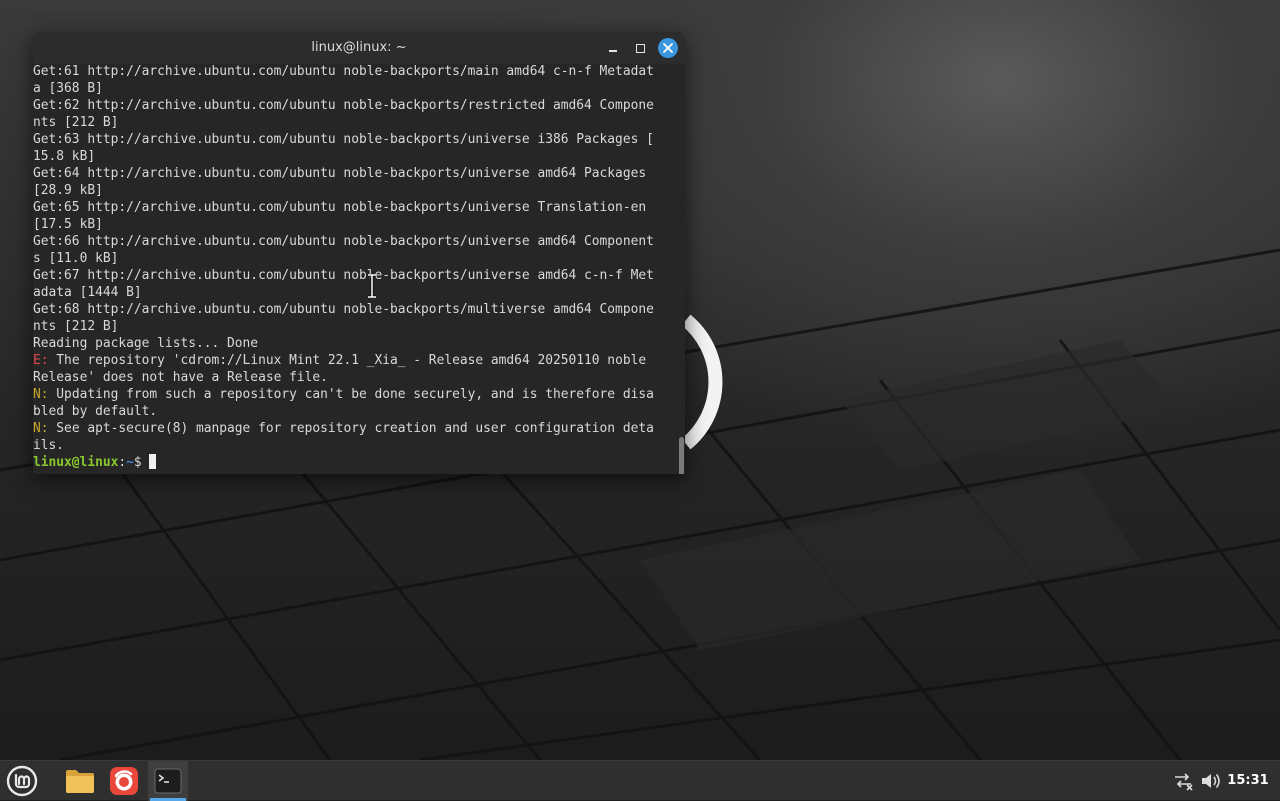 The image size is (1280, 801). I want to click on close-icon, so click(668, 48).